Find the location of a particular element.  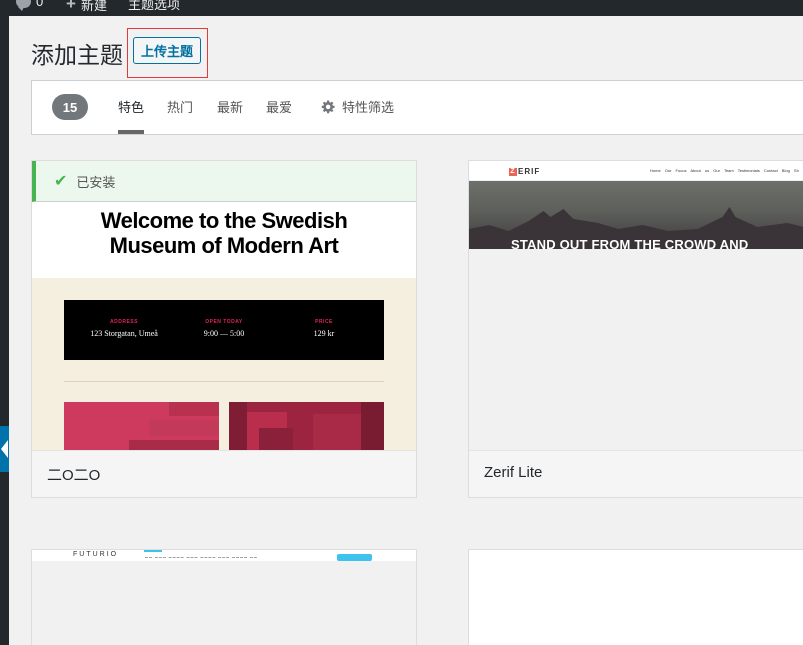

plus-icon: + is located at coordinates (71, 6).